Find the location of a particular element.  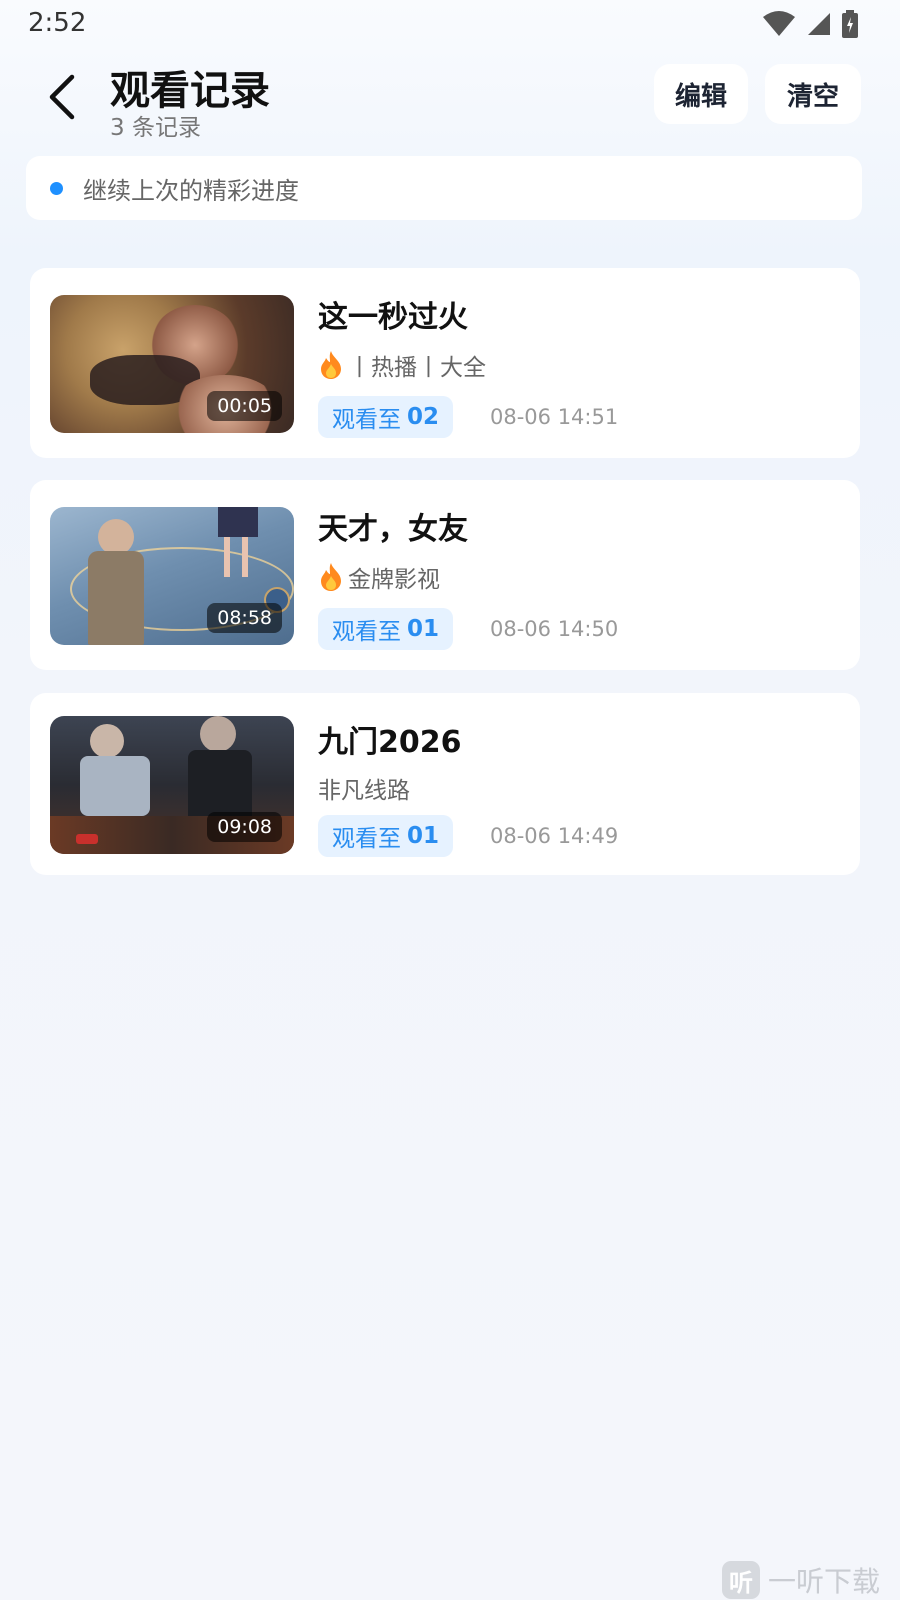

watermark: 听 一听下载 is located at coordinates (800, 1580).